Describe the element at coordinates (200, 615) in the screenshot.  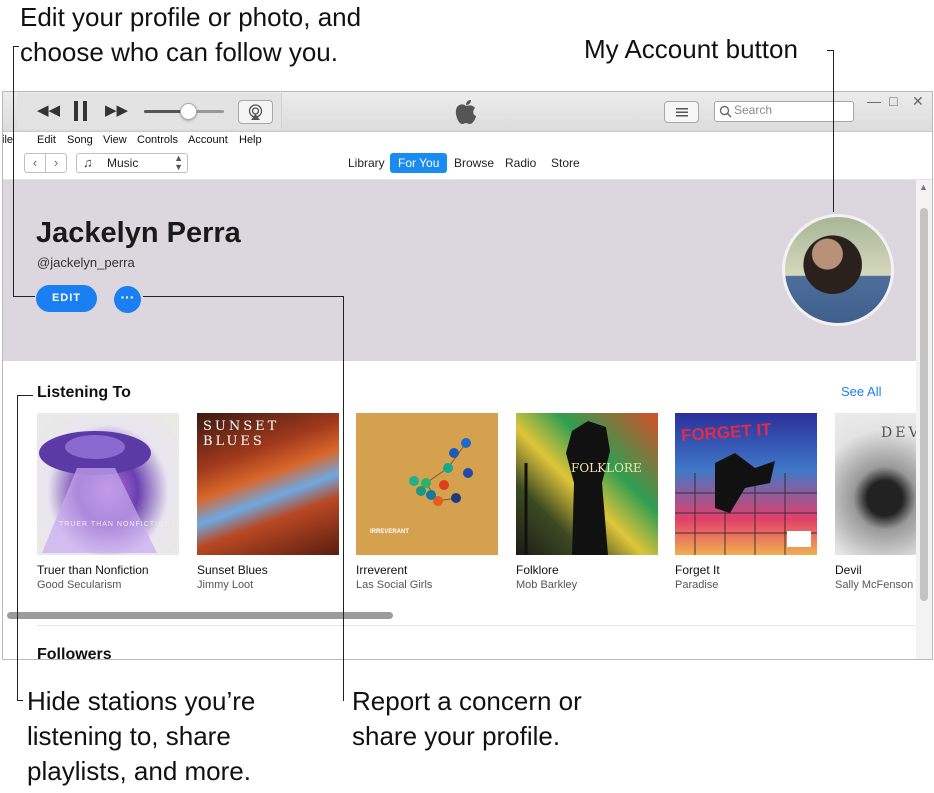
I see `horizontal-scrollbar` at that location.